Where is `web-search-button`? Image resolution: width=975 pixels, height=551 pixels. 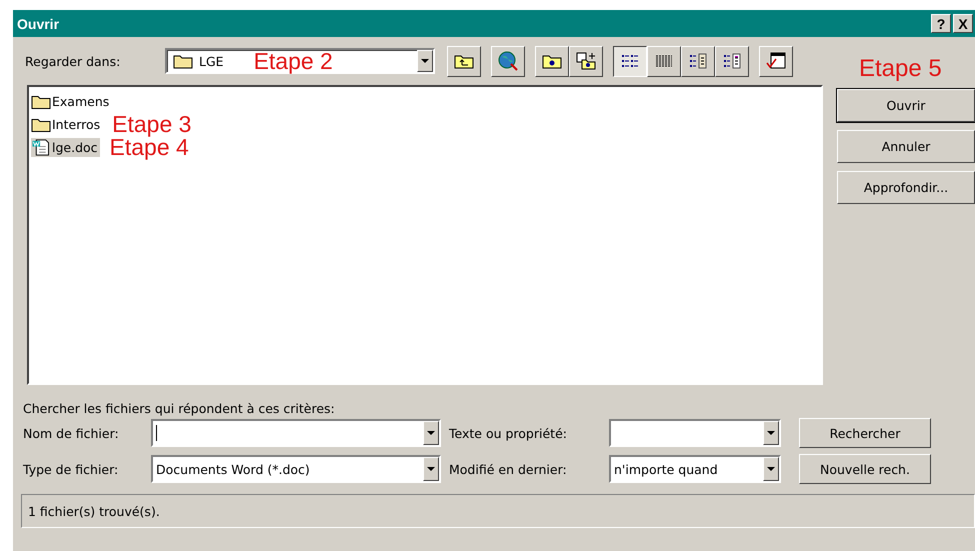 web-search-button is located at coordinates (508, 61).